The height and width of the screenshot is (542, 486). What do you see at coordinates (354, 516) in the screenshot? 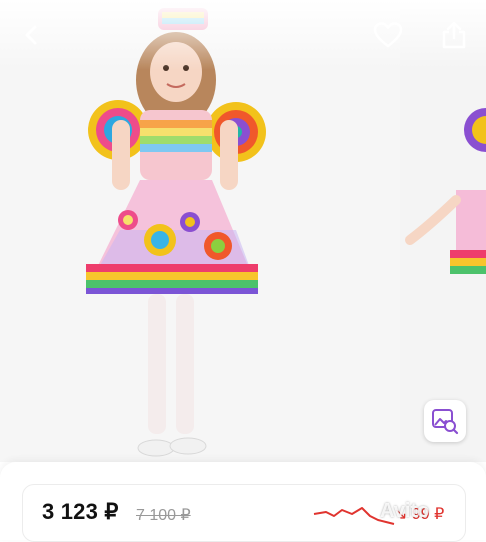
I see `price-trend-icon` at bounding box center [354, 516].